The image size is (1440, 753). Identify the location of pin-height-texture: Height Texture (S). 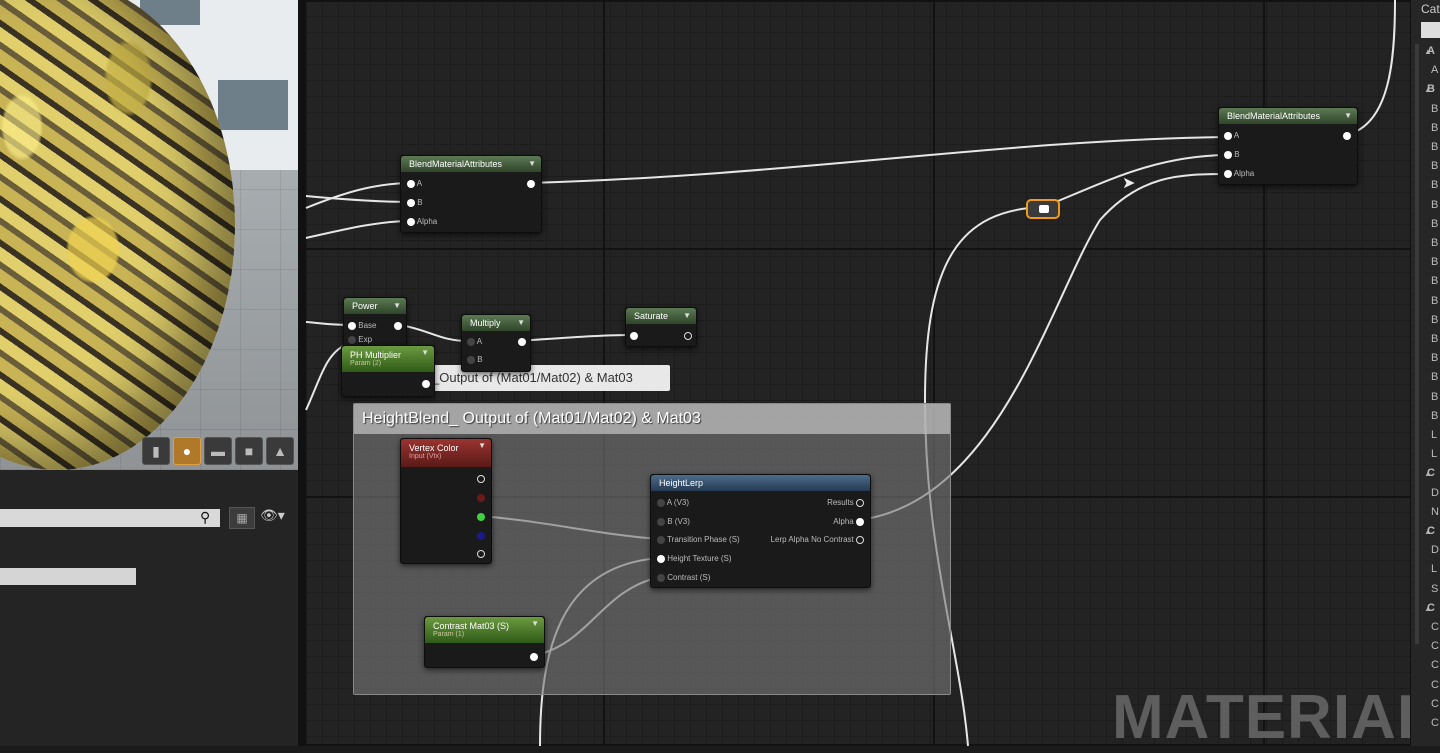
(694, 559).